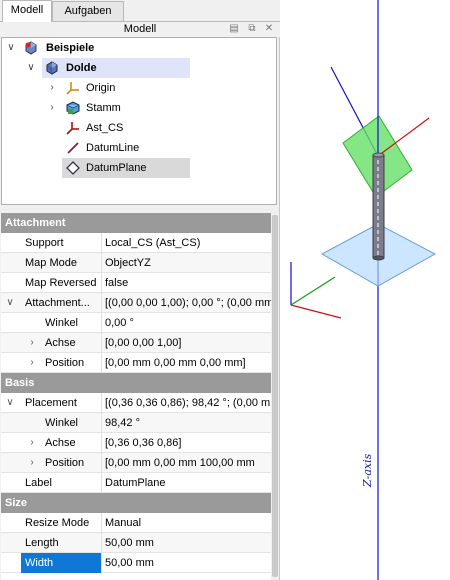  What do you see at coordinates (16, 503) in the screenshot?
I see `group-label: Size` at bounding box center [16, 503].